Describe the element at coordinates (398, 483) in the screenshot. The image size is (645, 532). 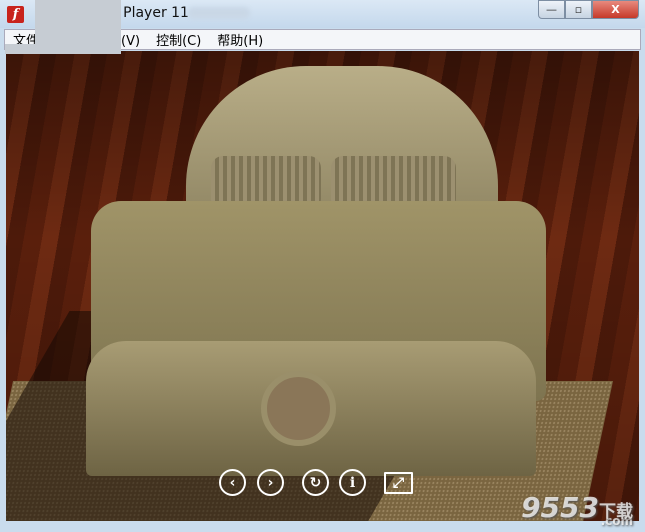
I see `fullscreen-icon: ⤢` at that location.